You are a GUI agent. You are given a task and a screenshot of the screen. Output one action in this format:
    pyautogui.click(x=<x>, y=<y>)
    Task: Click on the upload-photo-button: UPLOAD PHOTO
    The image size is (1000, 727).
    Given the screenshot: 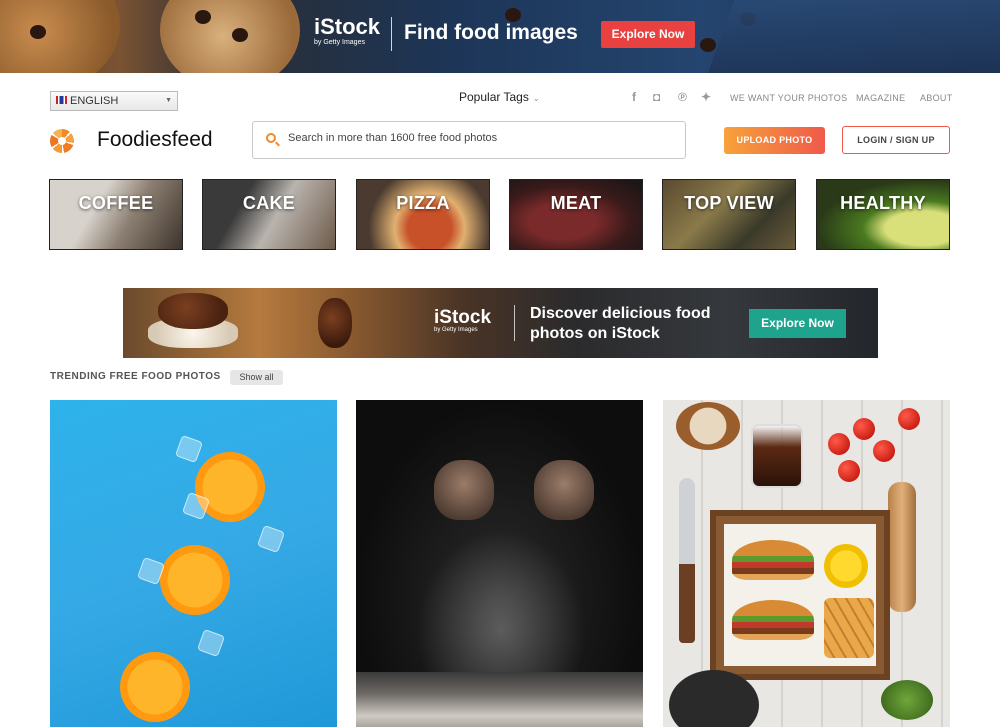 What is the action you would take?
    pyautogui.click(x=774, y=140)
    